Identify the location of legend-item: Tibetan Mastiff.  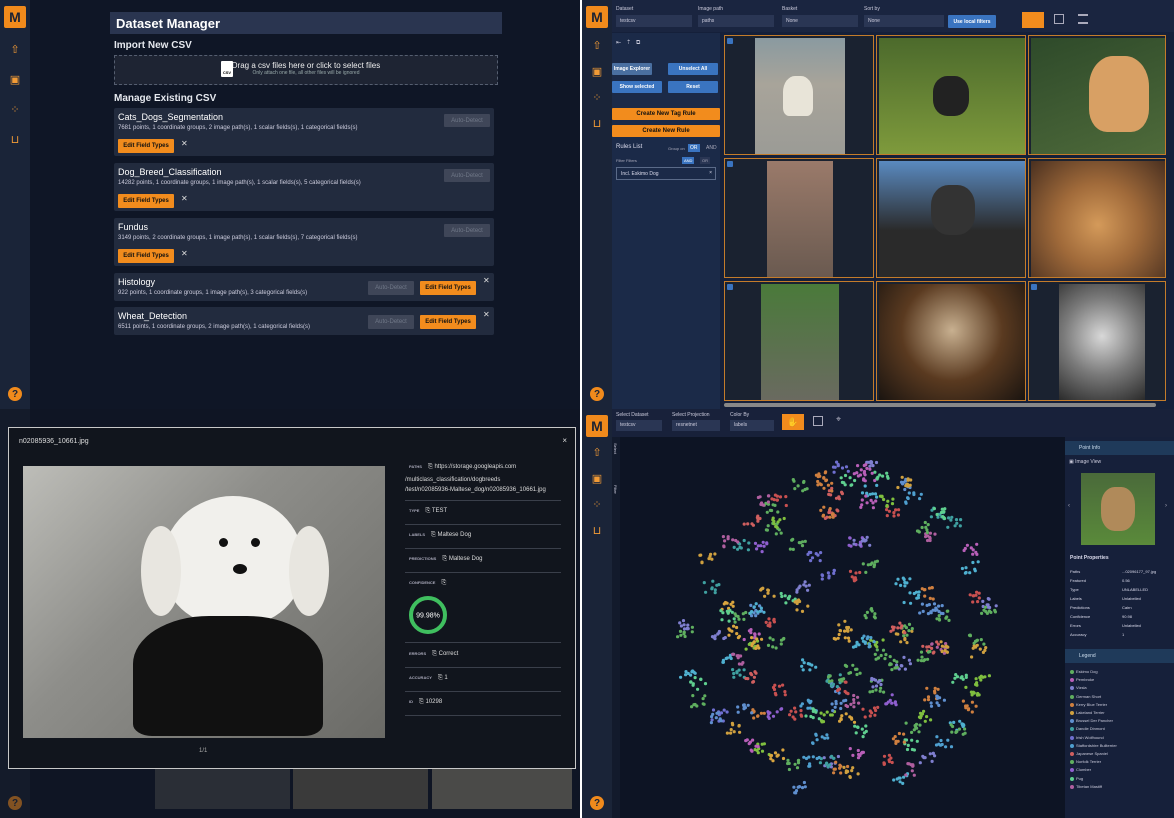
(1086, 786).